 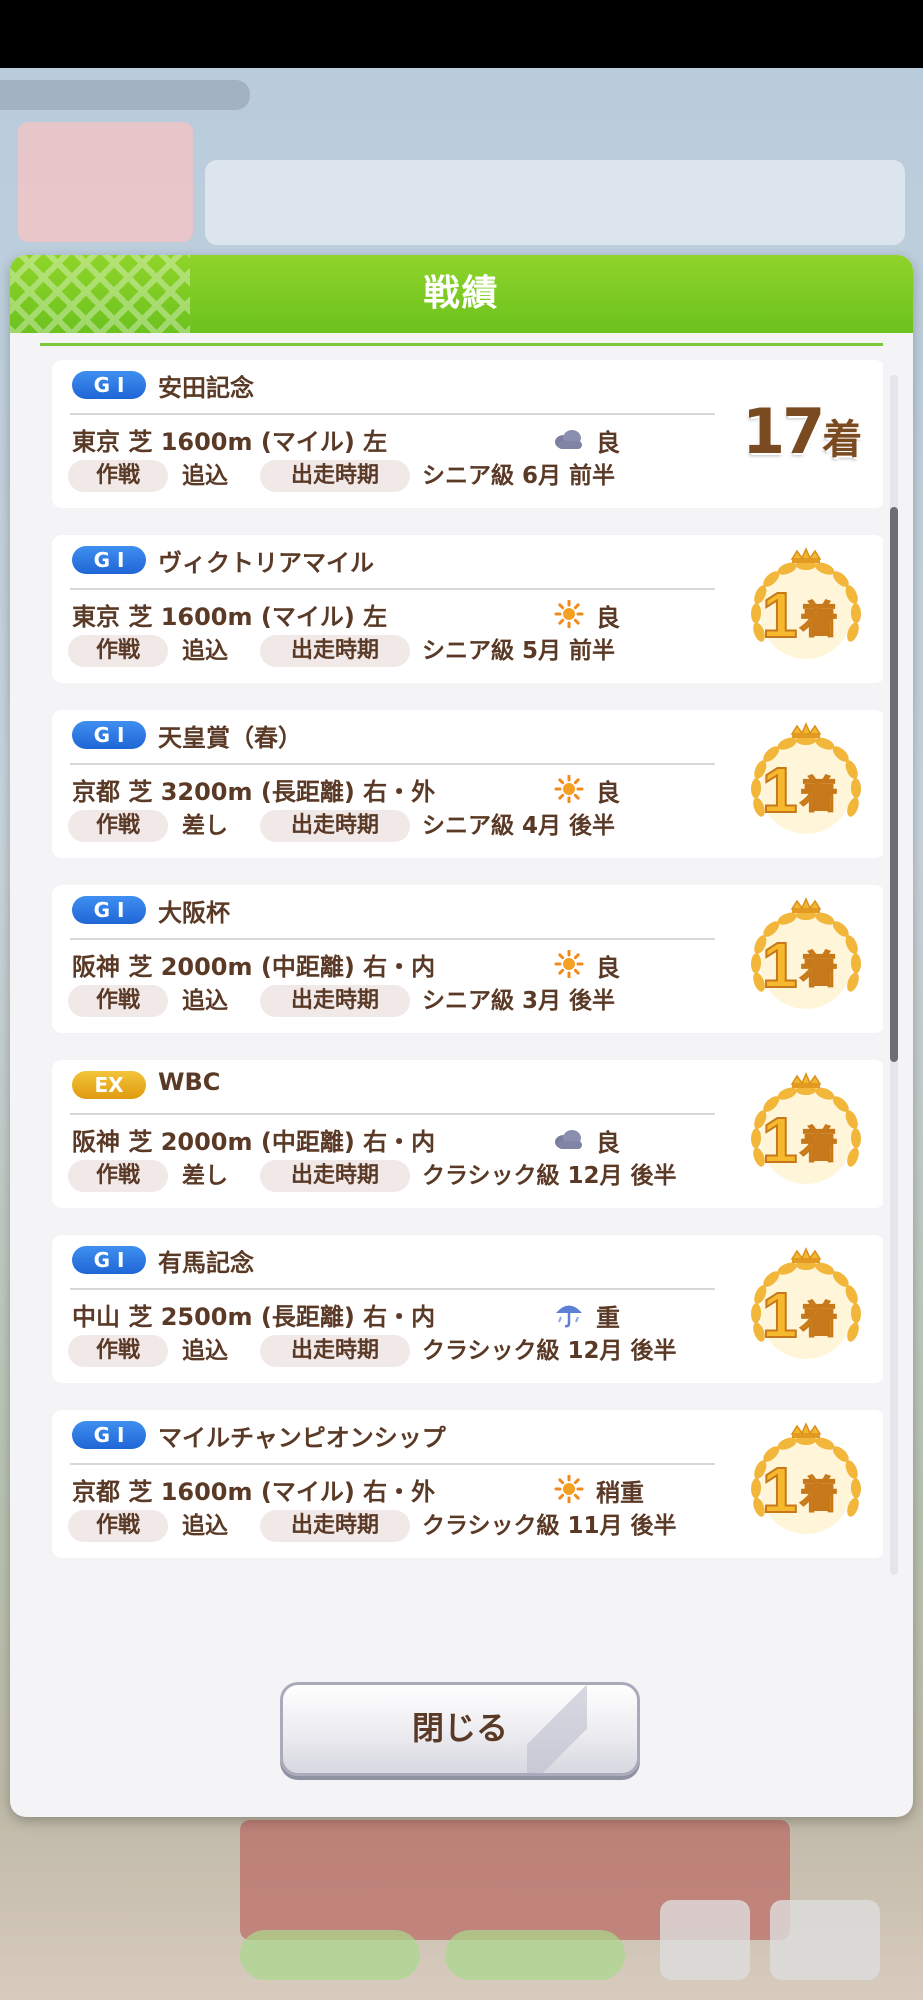 What do you see at coordinates (254, 1492) in the screenshot?
I see `course-info: 京都 芝 1600m (マイル) 右・外` at bounding box center [254, 1492].